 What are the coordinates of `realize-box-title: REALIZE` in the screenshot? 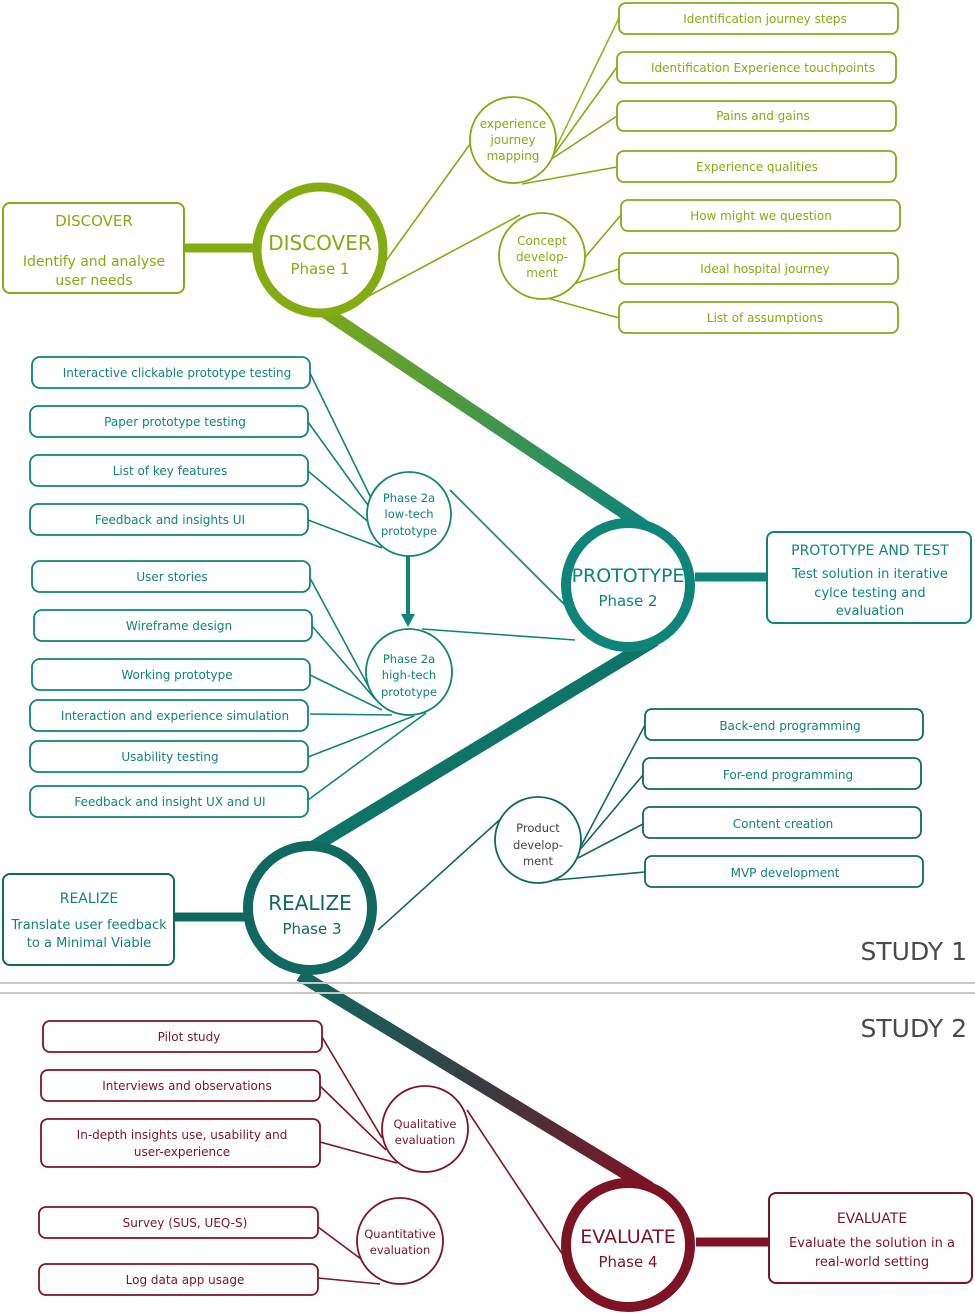 It's located at (89, 899).